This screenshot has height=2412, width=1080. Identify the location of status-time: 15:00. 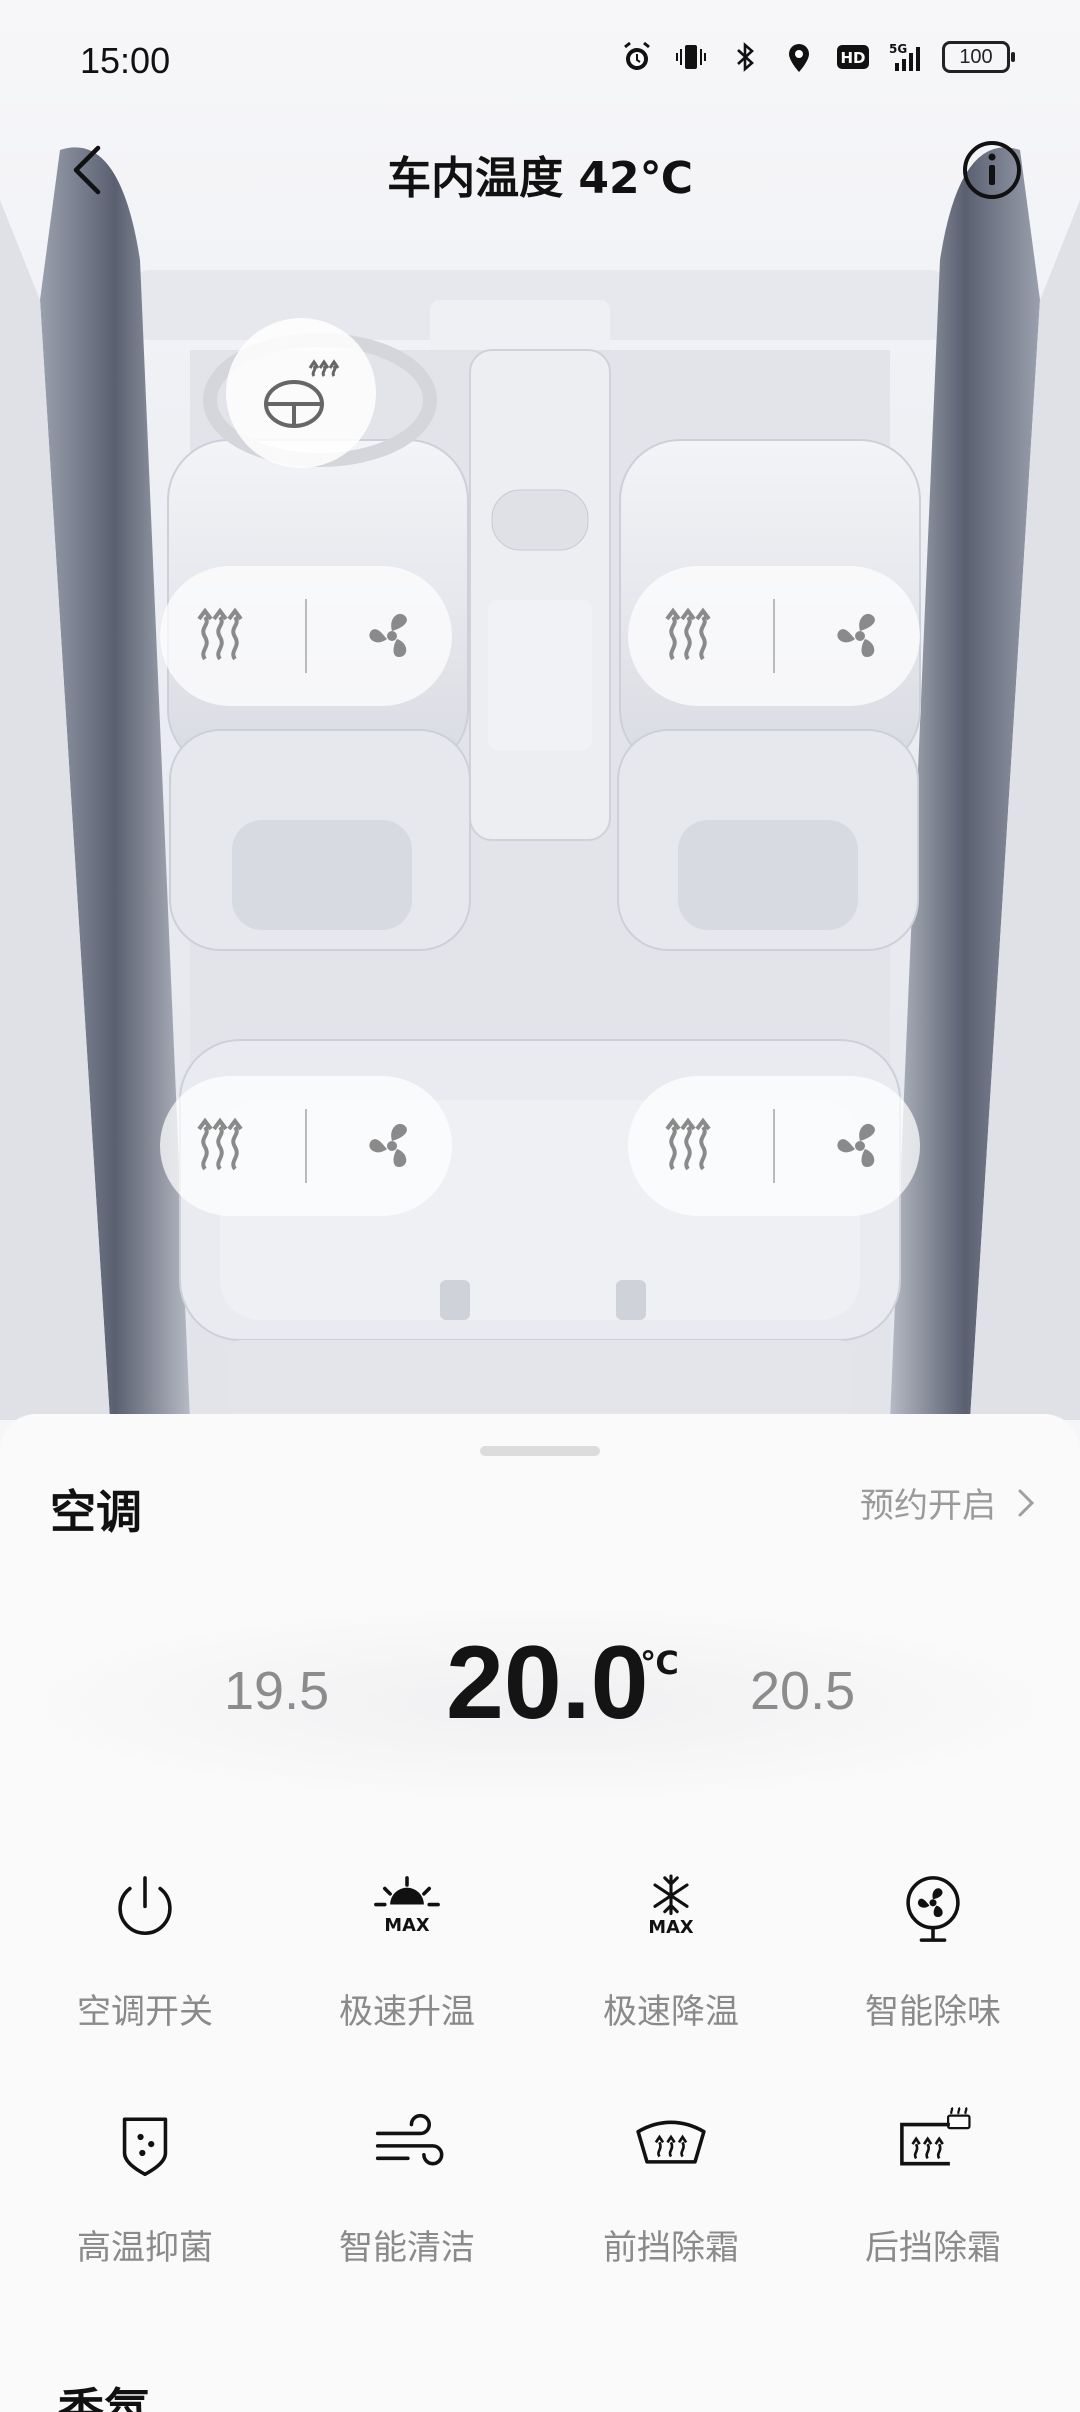
(125, 60).